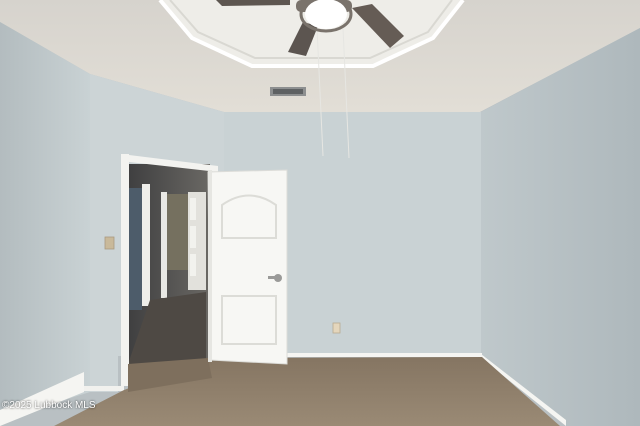 The image size is (640, 426). What do you see at coordinates (326, 14) in the screenshot?
I see `fan-light-globe` at bounding box center [326, 14].